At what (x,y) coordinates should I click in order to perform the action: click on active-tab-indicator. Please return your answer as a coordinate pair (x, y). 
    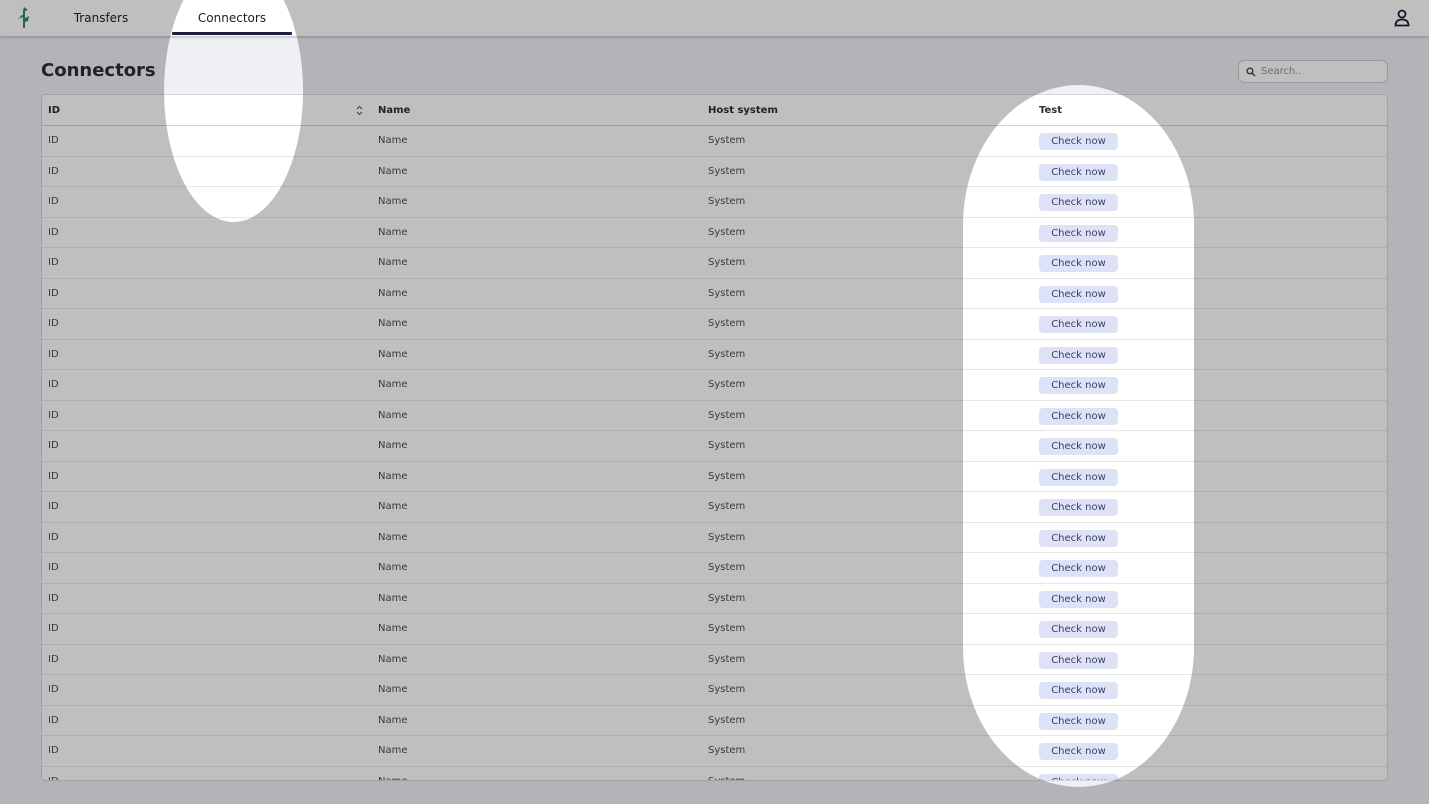
    Looking at the image, I should click on (232, 33).